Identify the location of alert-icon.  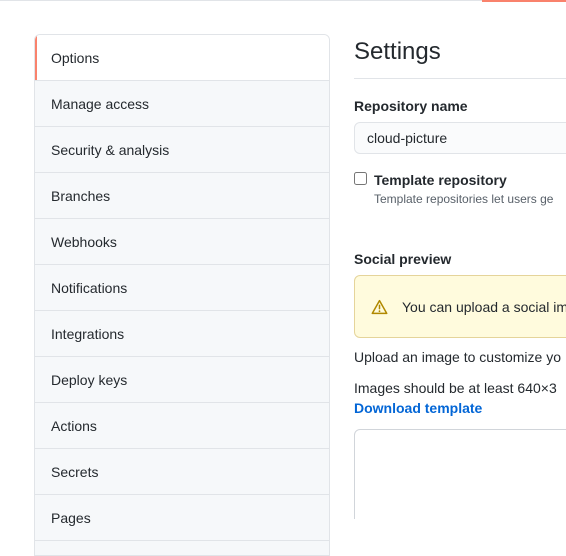
(379, 306).